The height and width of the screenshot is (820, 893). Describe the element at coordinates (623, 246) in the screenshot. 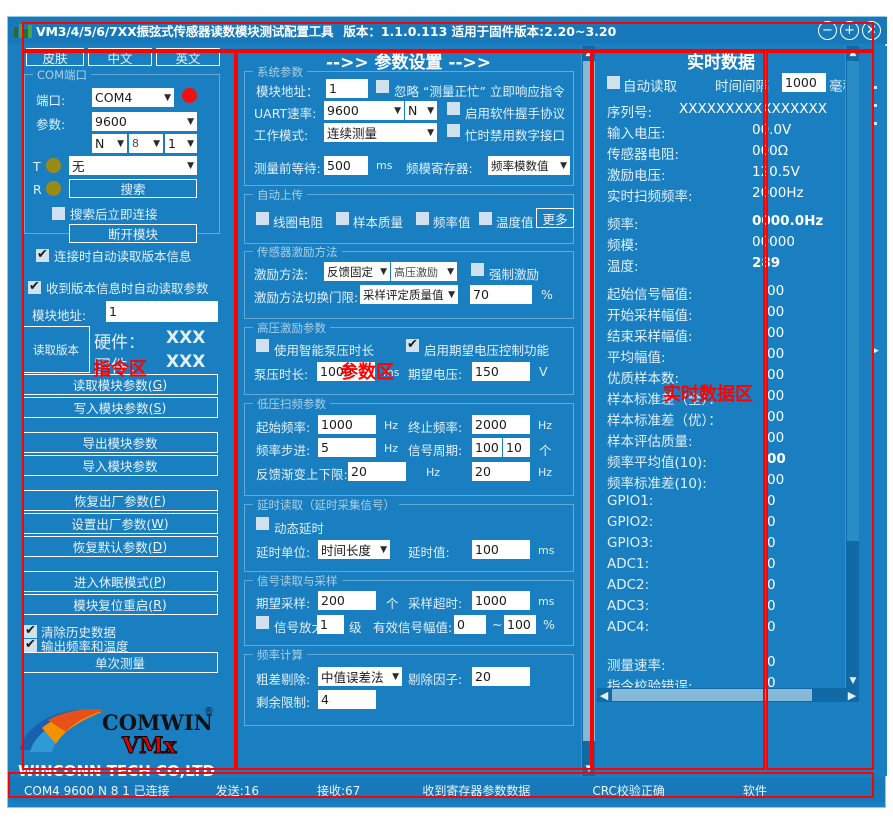

I see `row-key: 频模:` at that location.